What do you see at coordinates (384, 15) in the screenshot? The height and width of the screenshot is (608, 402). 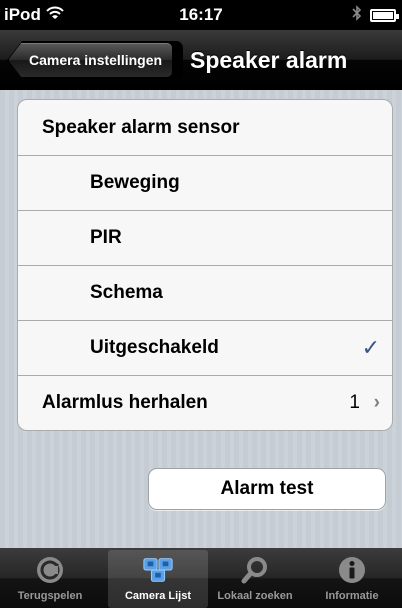 I see `battery-icon` at bounding box center [384, 15].